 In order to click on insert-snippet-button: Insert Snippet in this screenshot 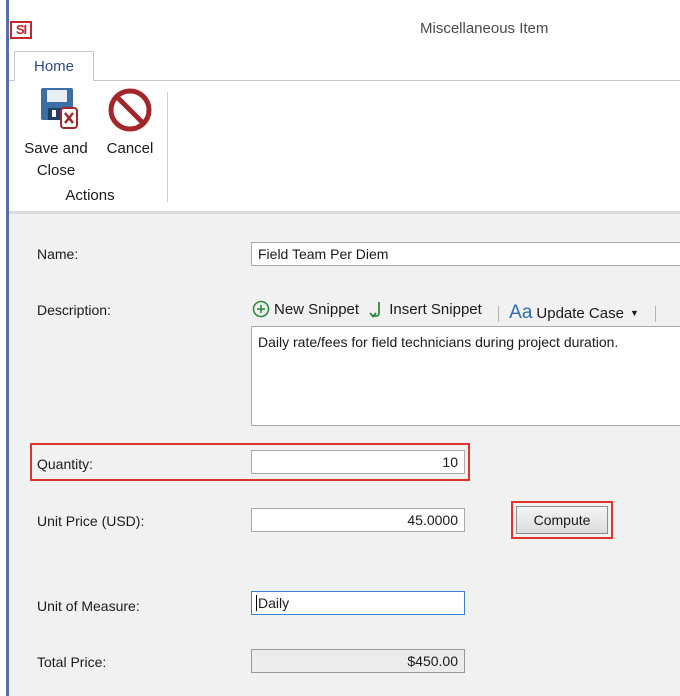, I will do `click(425, 309)`.